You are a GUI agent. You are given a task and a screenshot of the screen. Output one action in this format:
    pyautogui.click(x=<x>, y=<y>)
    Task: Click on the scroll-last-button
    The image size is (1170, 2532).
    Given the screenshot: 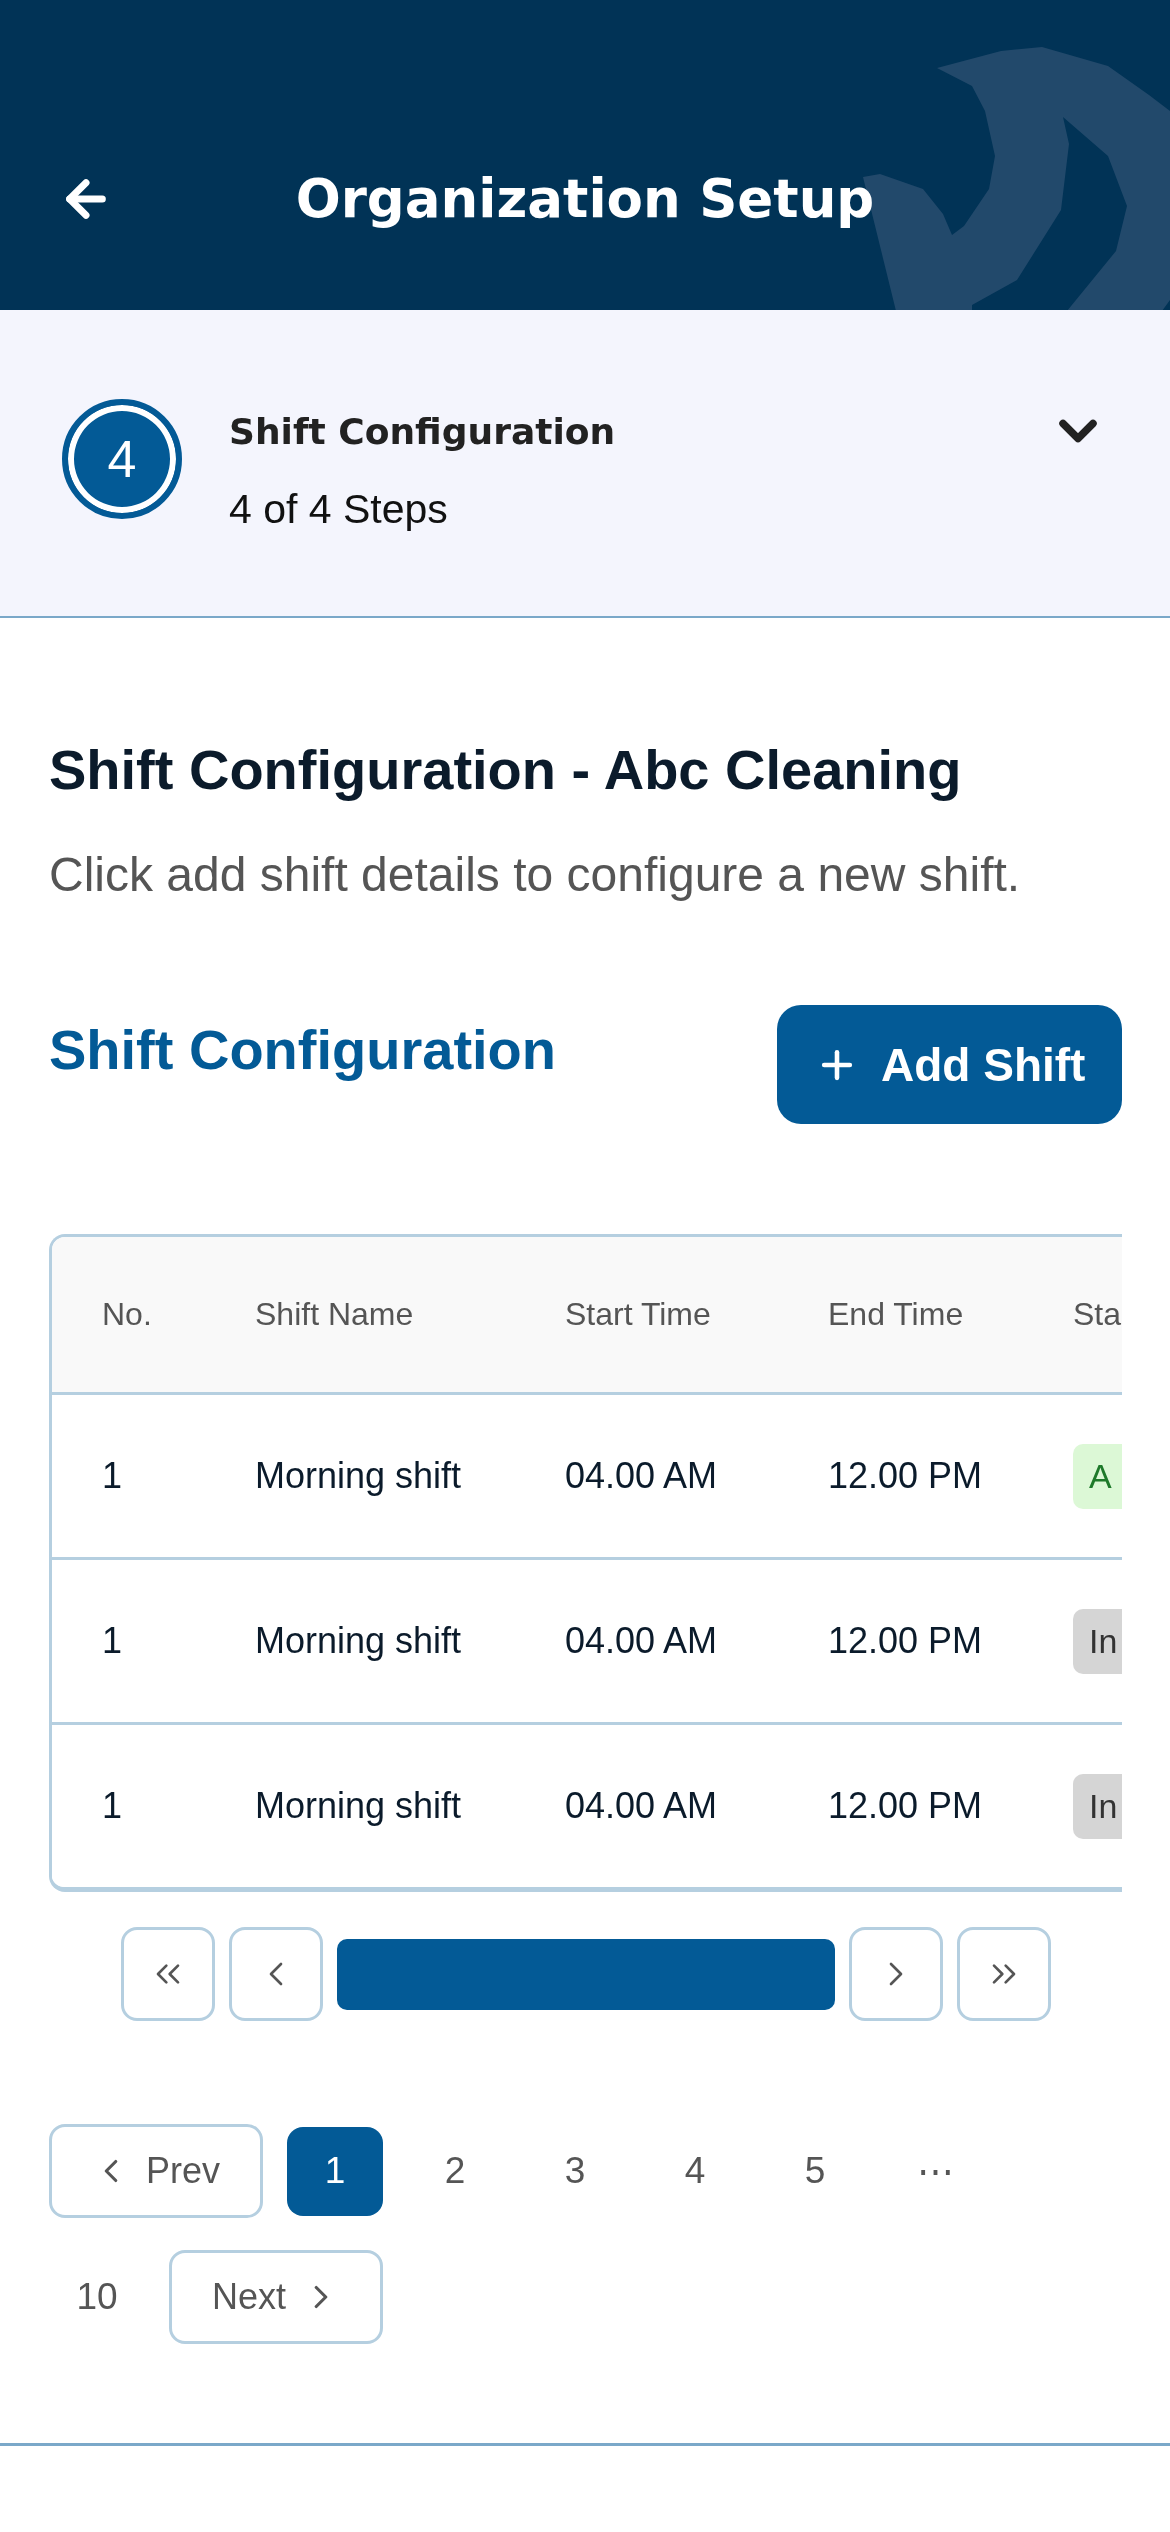 What is the action you would take?
    pyautogui.click(x=1003, y=1974)
    